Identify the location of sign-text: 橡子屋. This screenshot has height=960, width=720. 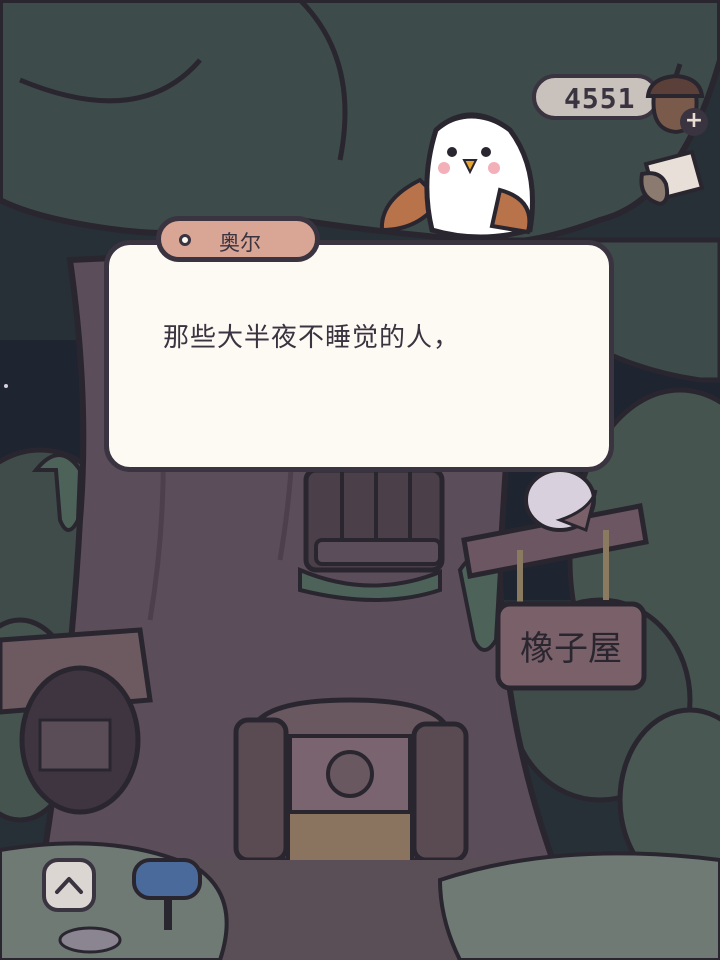
(571, 649).